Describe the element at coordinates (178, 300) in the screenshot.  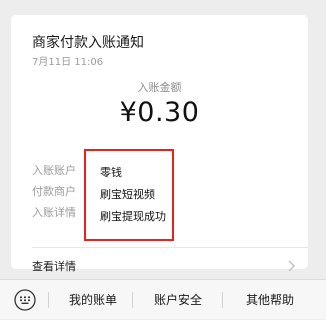
I see `menu-account-security: 账户安全` at that location.